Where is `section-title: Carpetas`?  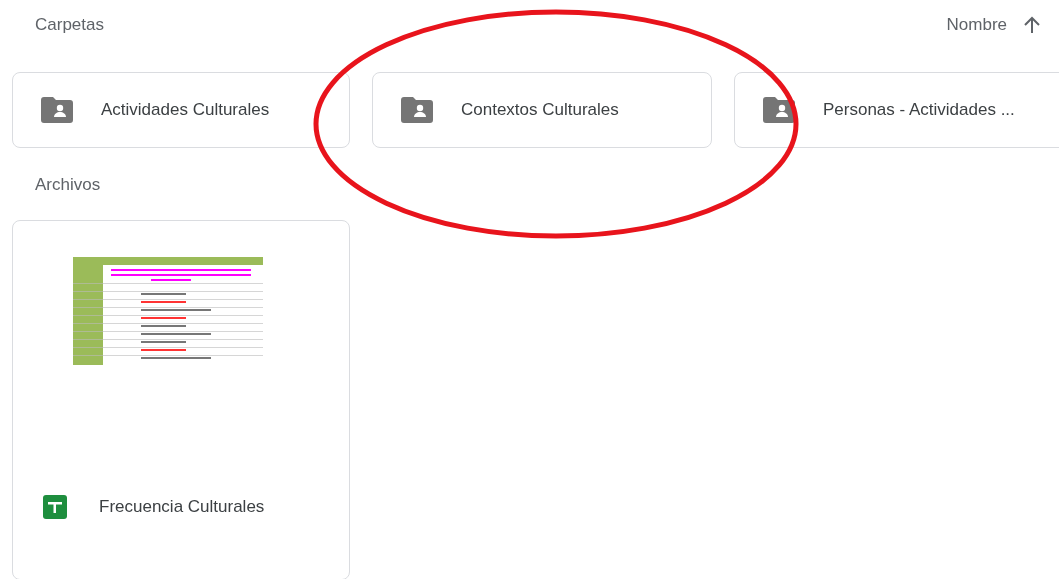
section-title: Carpetas is located at coordinates (69, 25).